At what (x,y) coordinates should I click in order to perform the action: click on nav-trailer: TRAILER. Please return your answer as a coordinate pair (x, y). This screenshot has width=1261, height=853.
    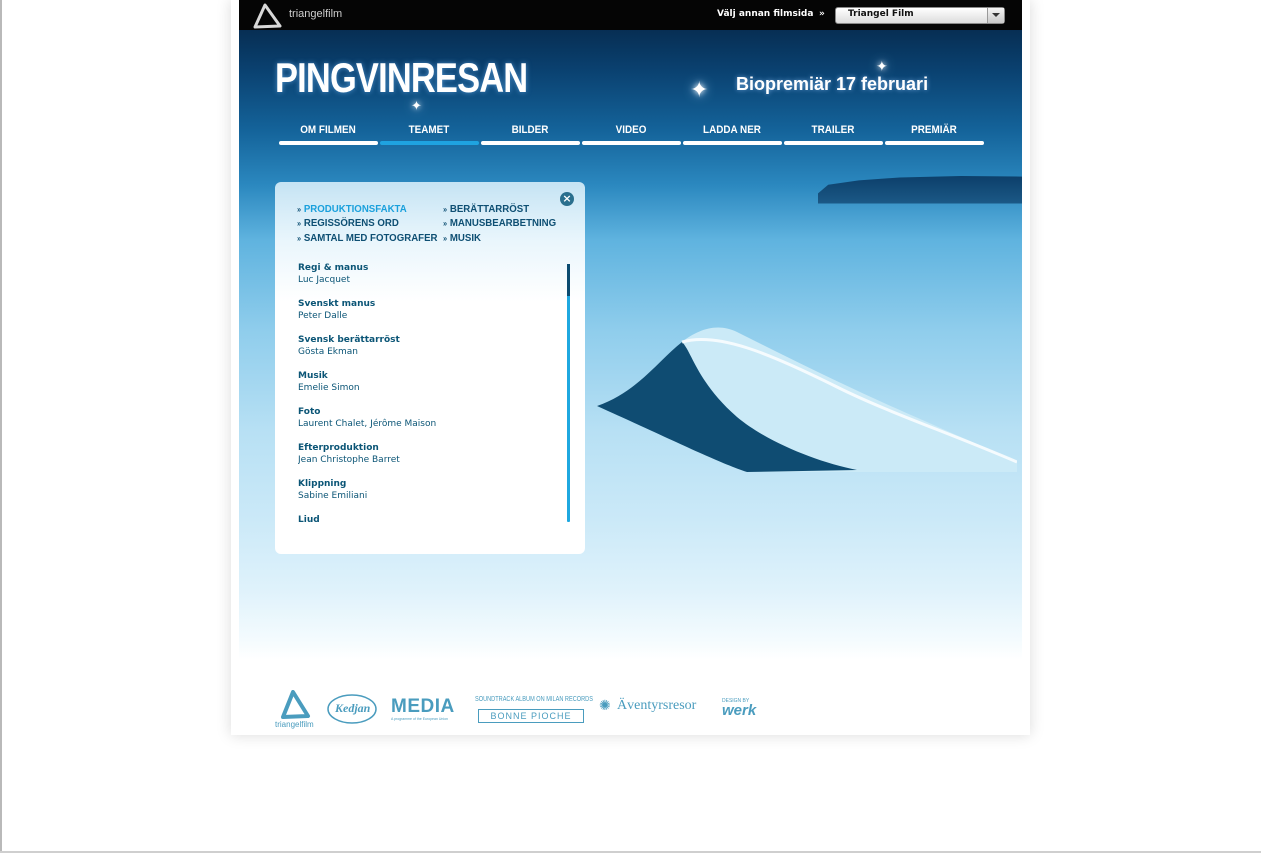
    Looking at the image, I should click on (833, 135).